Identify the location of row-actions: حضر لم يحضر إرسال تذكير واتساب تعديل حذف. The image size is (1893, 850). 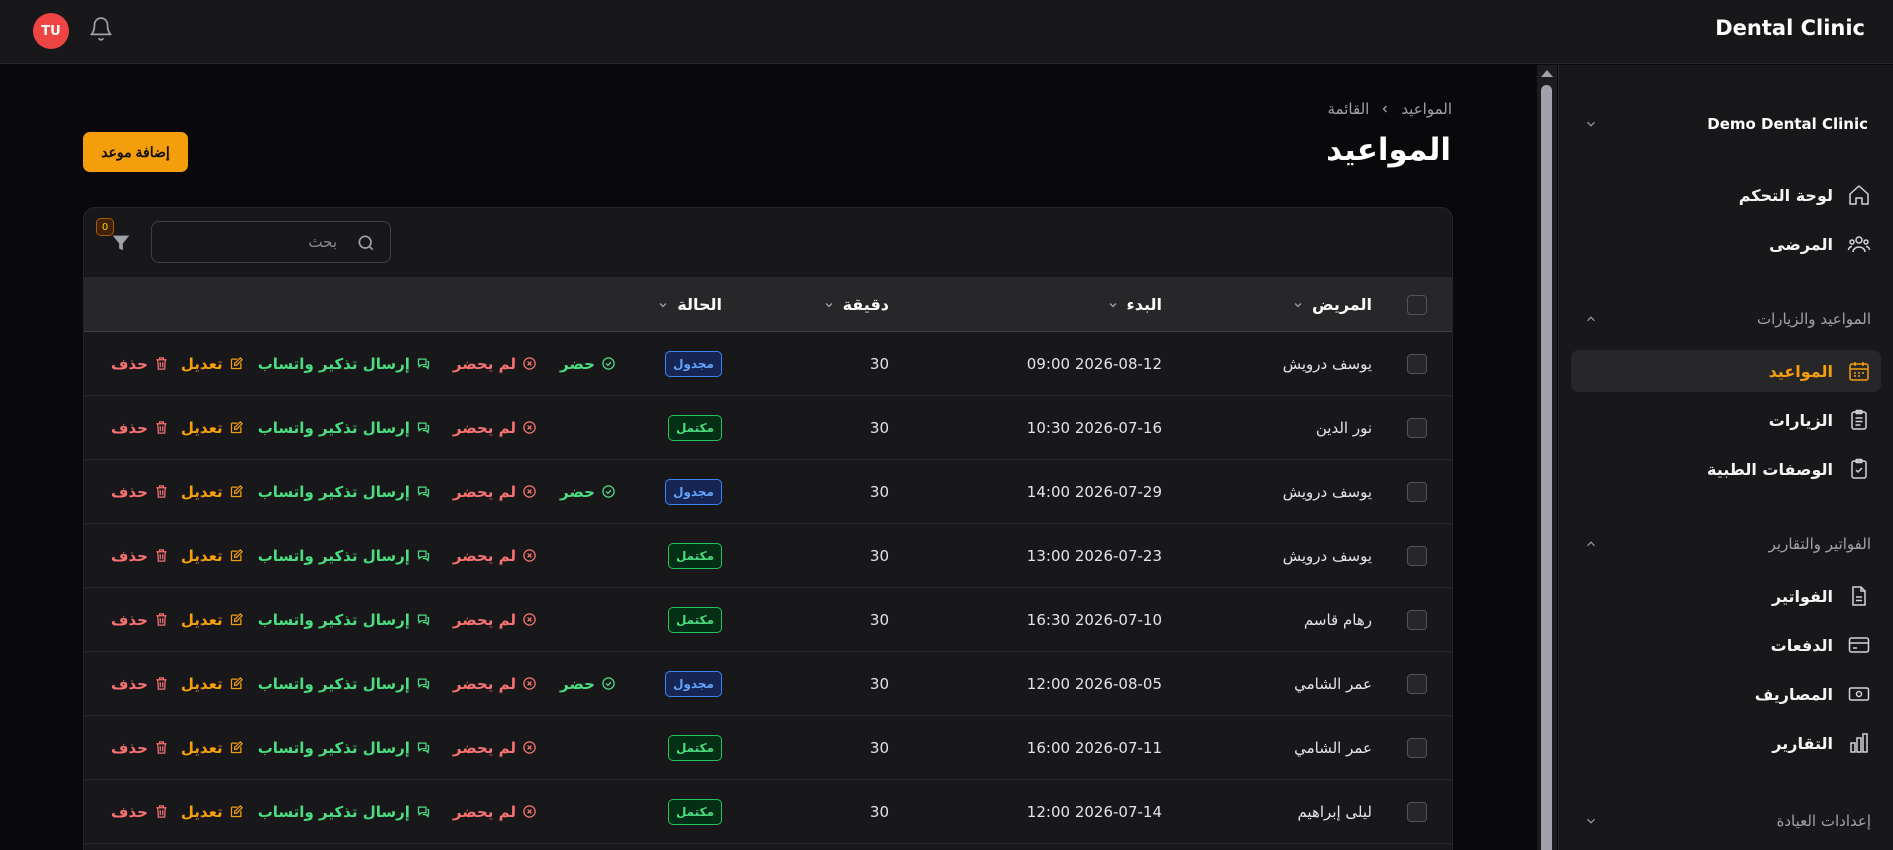
(363, 363).